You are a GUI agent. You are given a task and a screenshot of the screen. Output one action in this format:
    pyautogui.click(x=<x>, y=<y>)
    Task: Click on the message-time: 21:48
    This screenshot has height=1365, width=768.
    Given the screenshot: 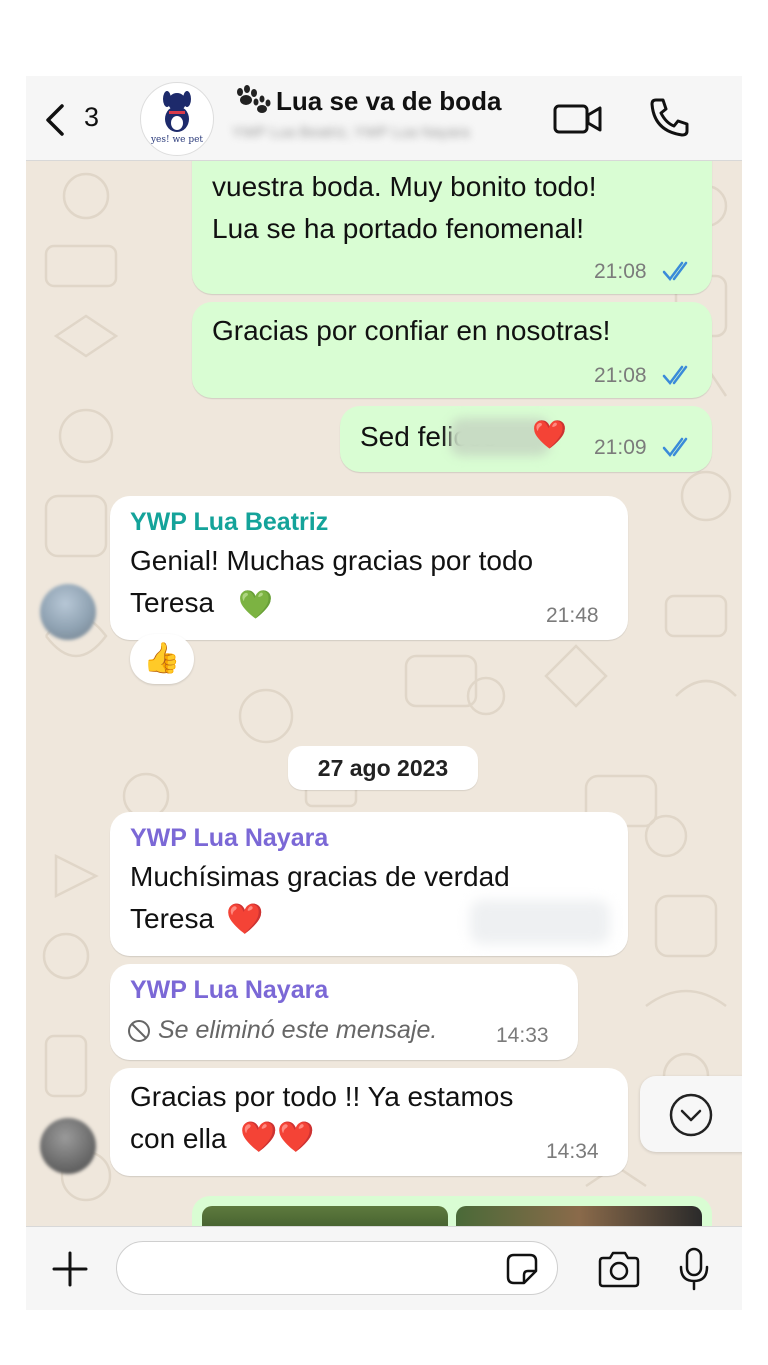 What is the action you would take?
    pyautogui.click(x=572, y=615)
    